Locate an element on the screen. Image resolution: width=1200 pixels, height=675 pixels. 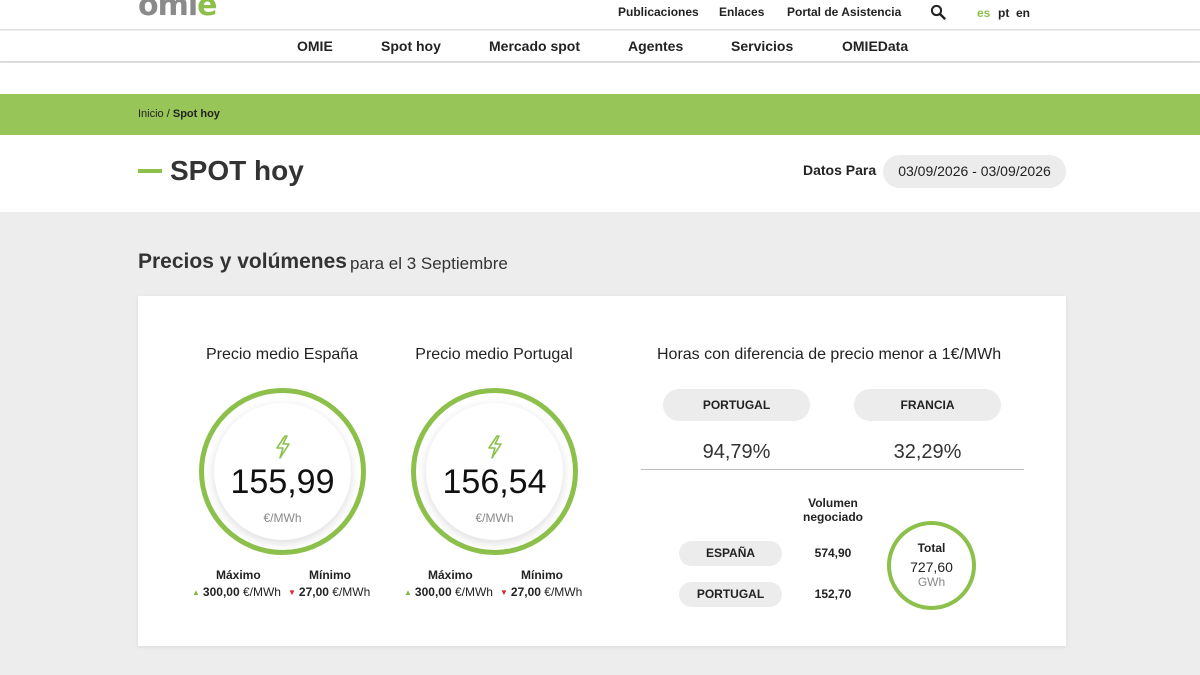
breadcrumb: Inicio / Spot hoy is located at coordinates (179, 114).